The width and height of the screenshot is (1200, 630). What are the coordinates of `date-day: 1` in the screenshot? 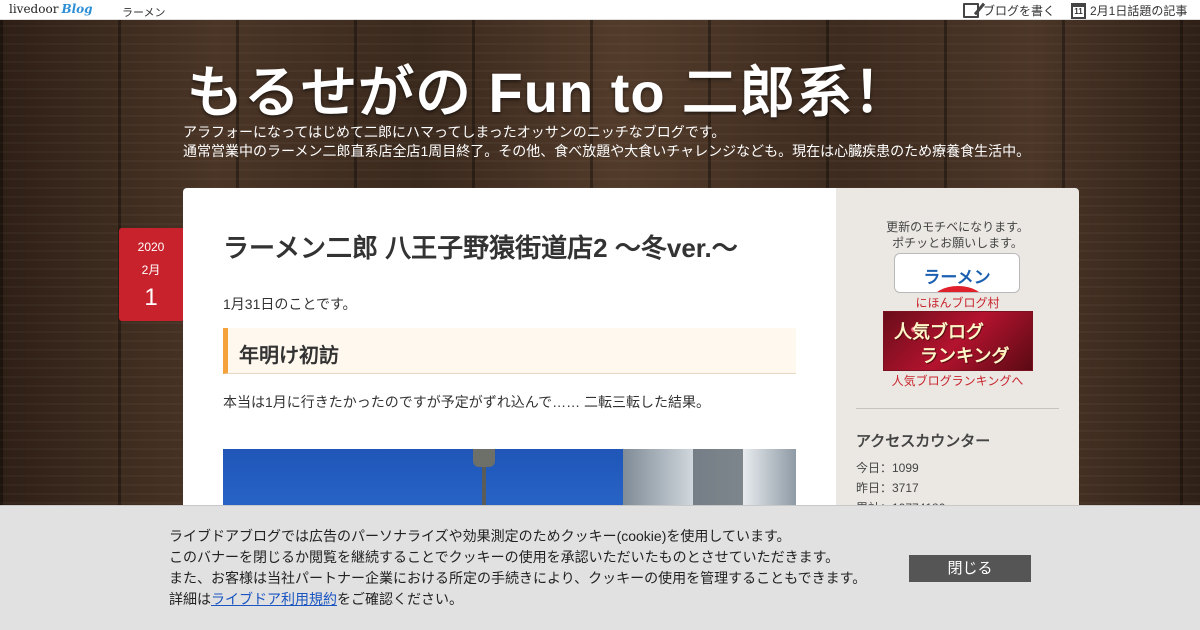 It's located at (151, 297).